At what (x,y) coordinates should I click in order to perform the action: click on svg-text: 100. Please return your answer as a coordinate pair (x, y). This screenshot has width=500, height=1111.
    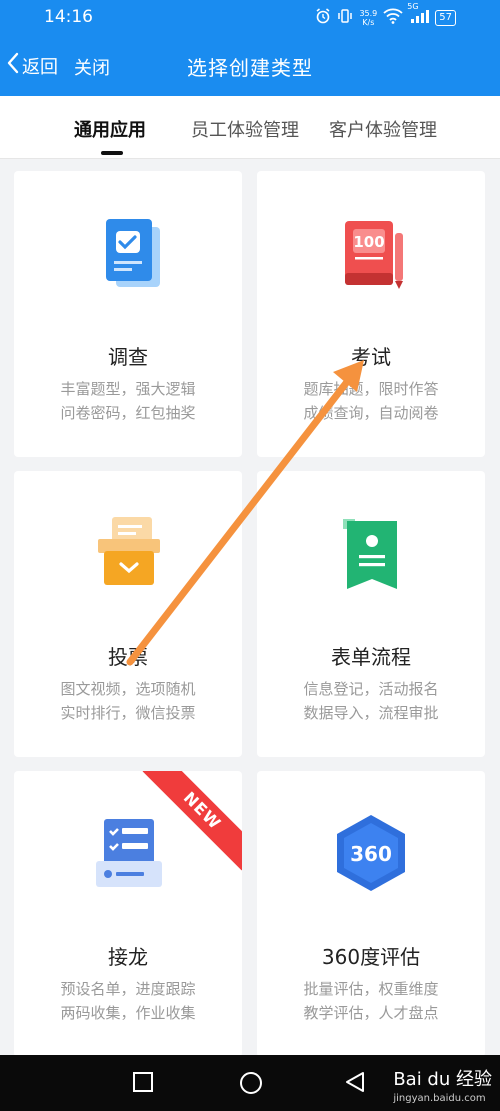
    Looking at the image, I should click on (368, 242).